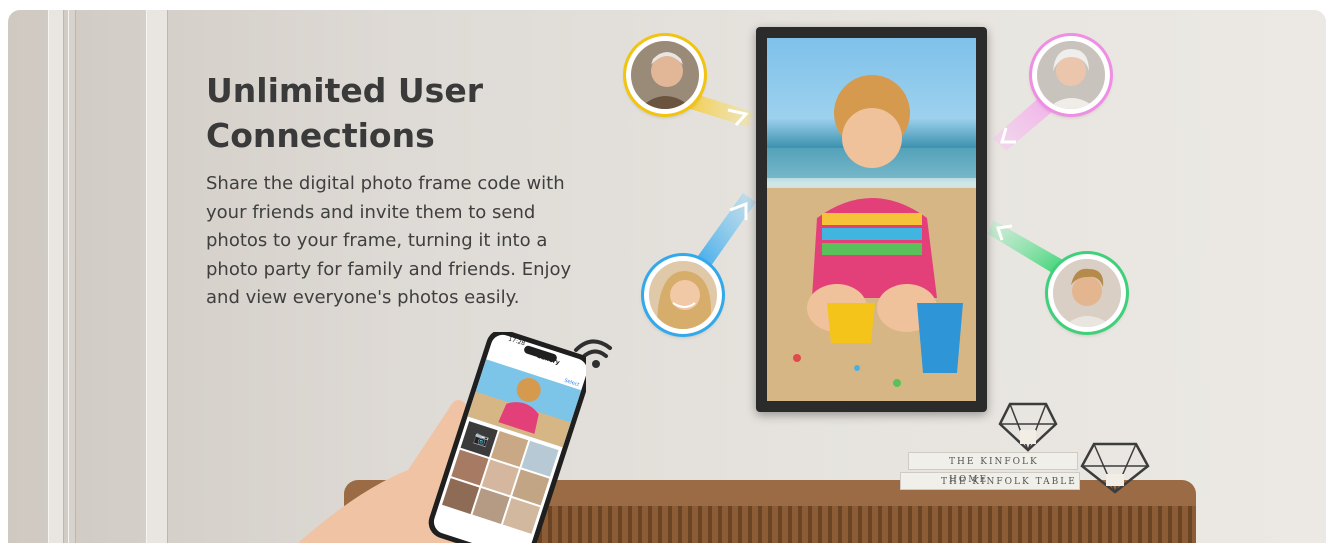  What do you see at coordinates (371, 212) in the screenshot?
I see `description-line: your friends and invite them to send` at bounding box center [371, 212].